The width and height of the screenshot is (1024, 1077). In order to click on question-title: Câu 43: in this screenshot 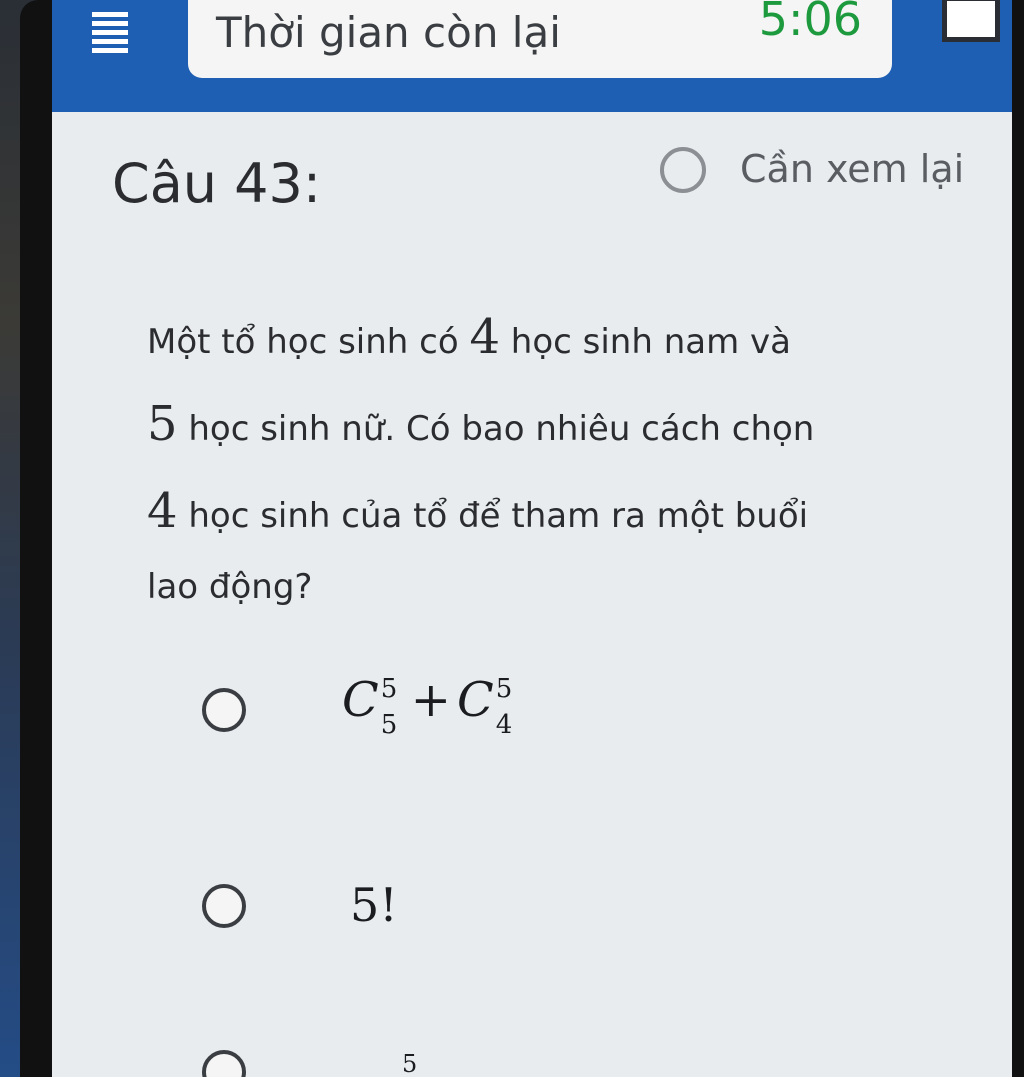, I will do `click(217, 183)`.